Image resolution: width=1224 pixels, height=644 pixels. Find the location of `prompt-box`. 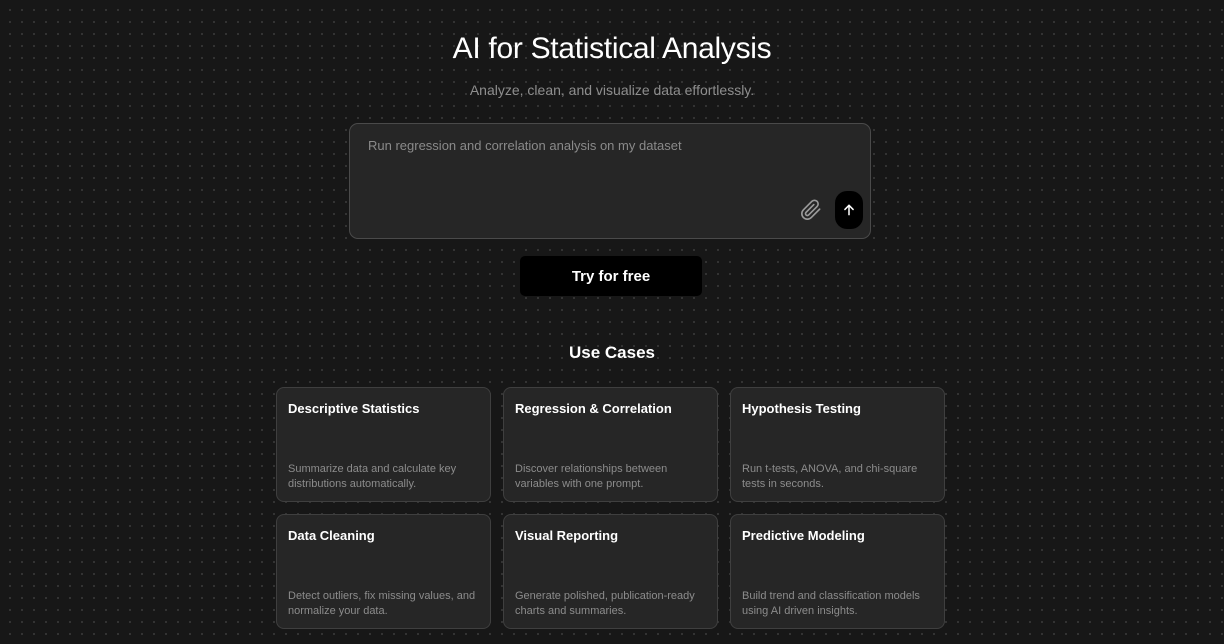

prompt-box is located at coordinates (610, 181).